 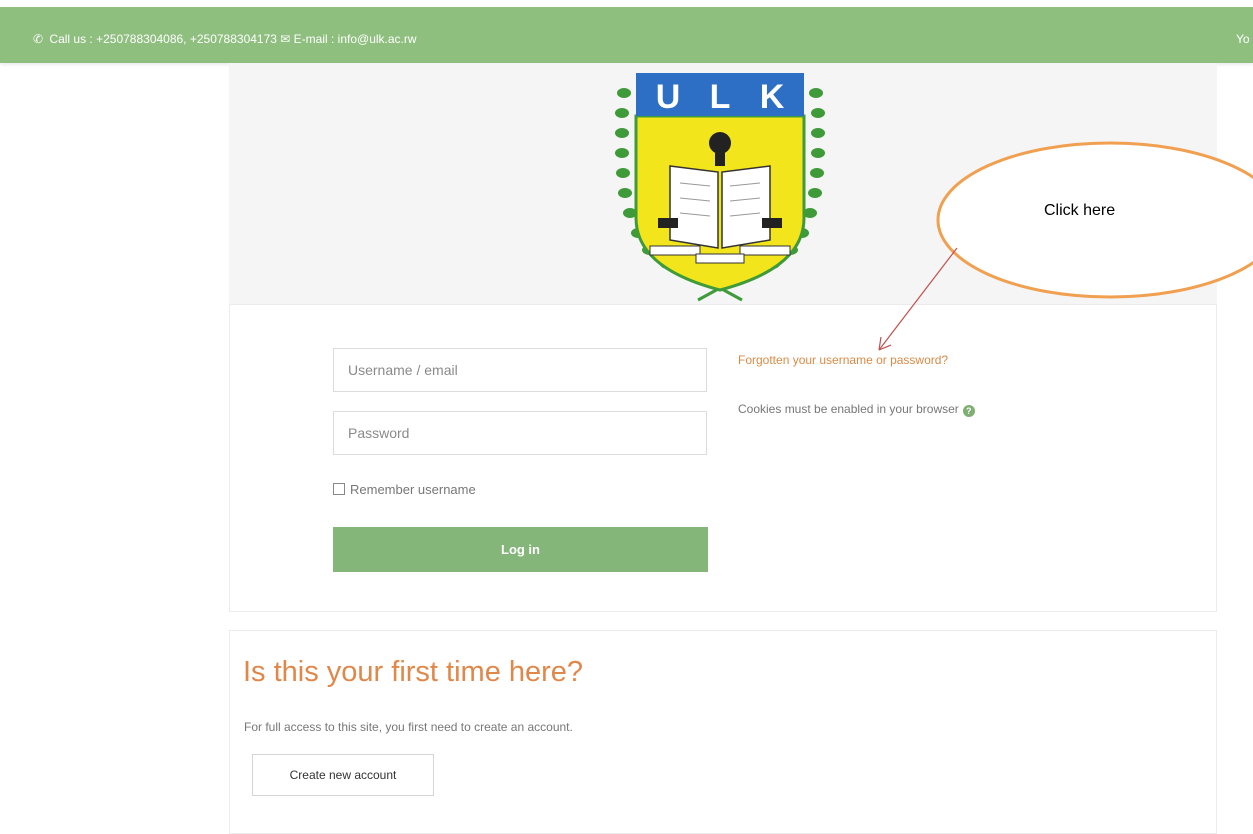 What do you see at coordinates (38, 39) in the screenshot?
I see `phone-icon: ✆` at bounding box center [38, 39].